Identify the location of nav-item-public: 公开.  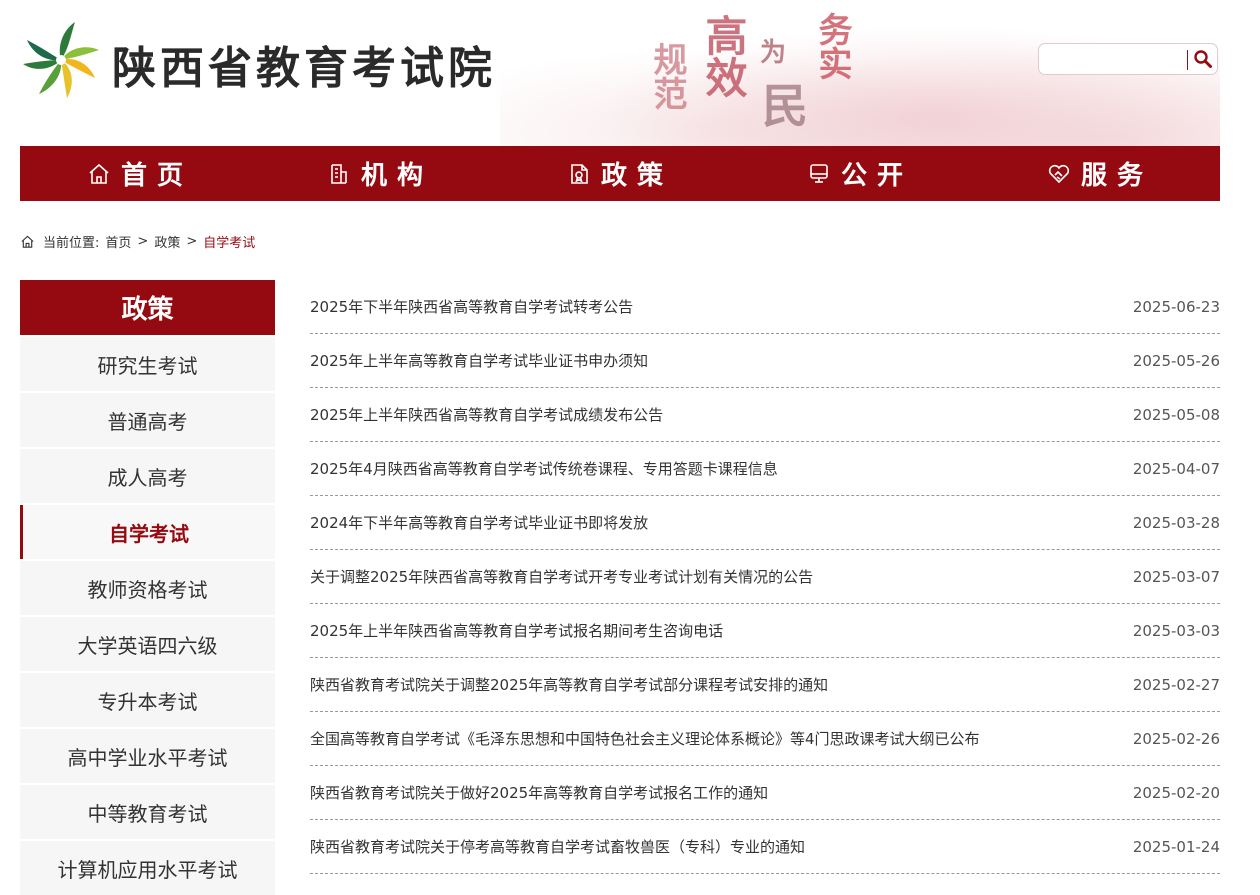
(860, 173).